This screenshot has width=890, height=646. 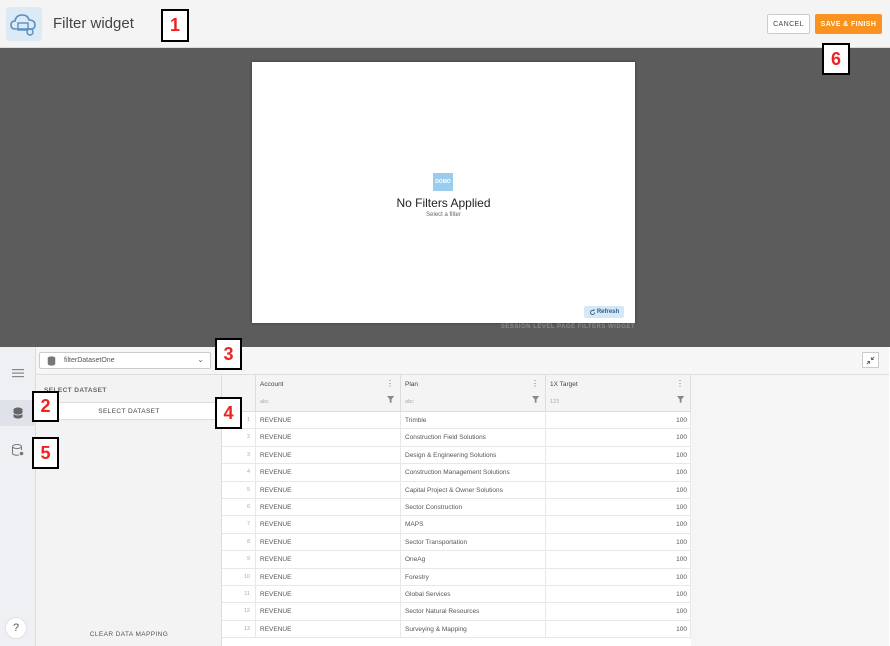 What do you see at coordinates (456, 560) in the screenshot?
I see `table-row: 9 REVENUE OneAg 100` at bounding box center [456, 560].